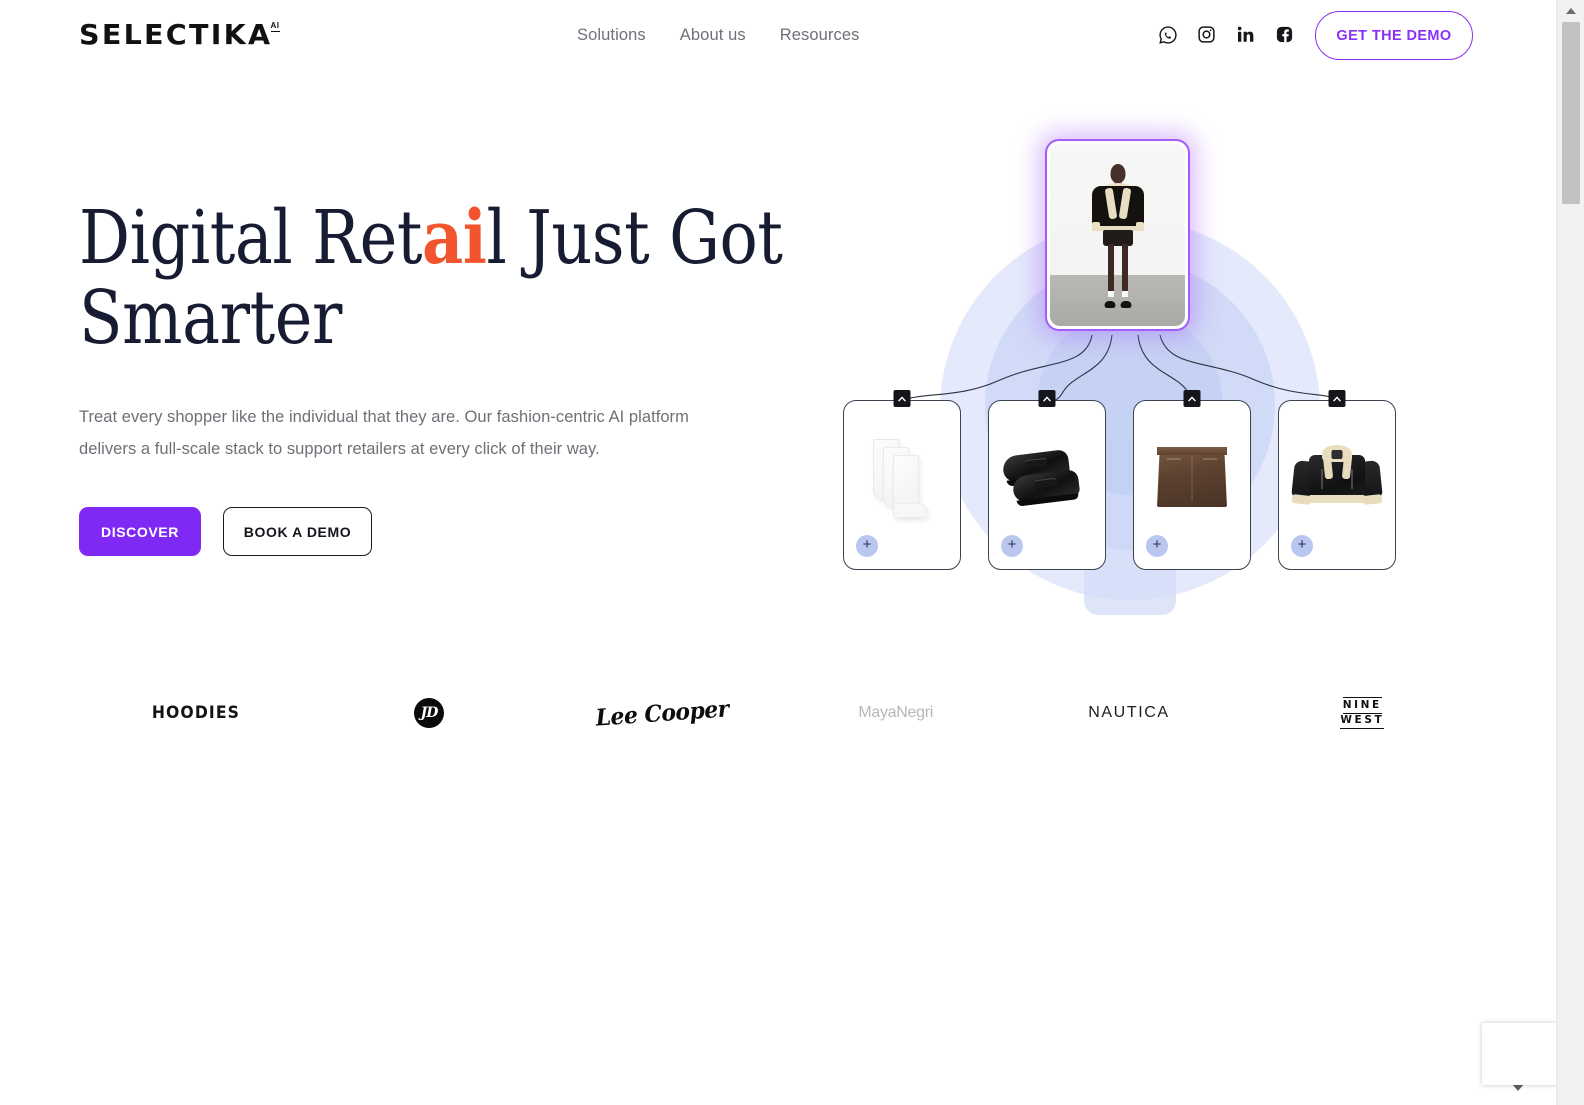  Describe the element at coordinates (1362, 721) in the screenshot. I see `nine-west-line2: WEST` at that location.